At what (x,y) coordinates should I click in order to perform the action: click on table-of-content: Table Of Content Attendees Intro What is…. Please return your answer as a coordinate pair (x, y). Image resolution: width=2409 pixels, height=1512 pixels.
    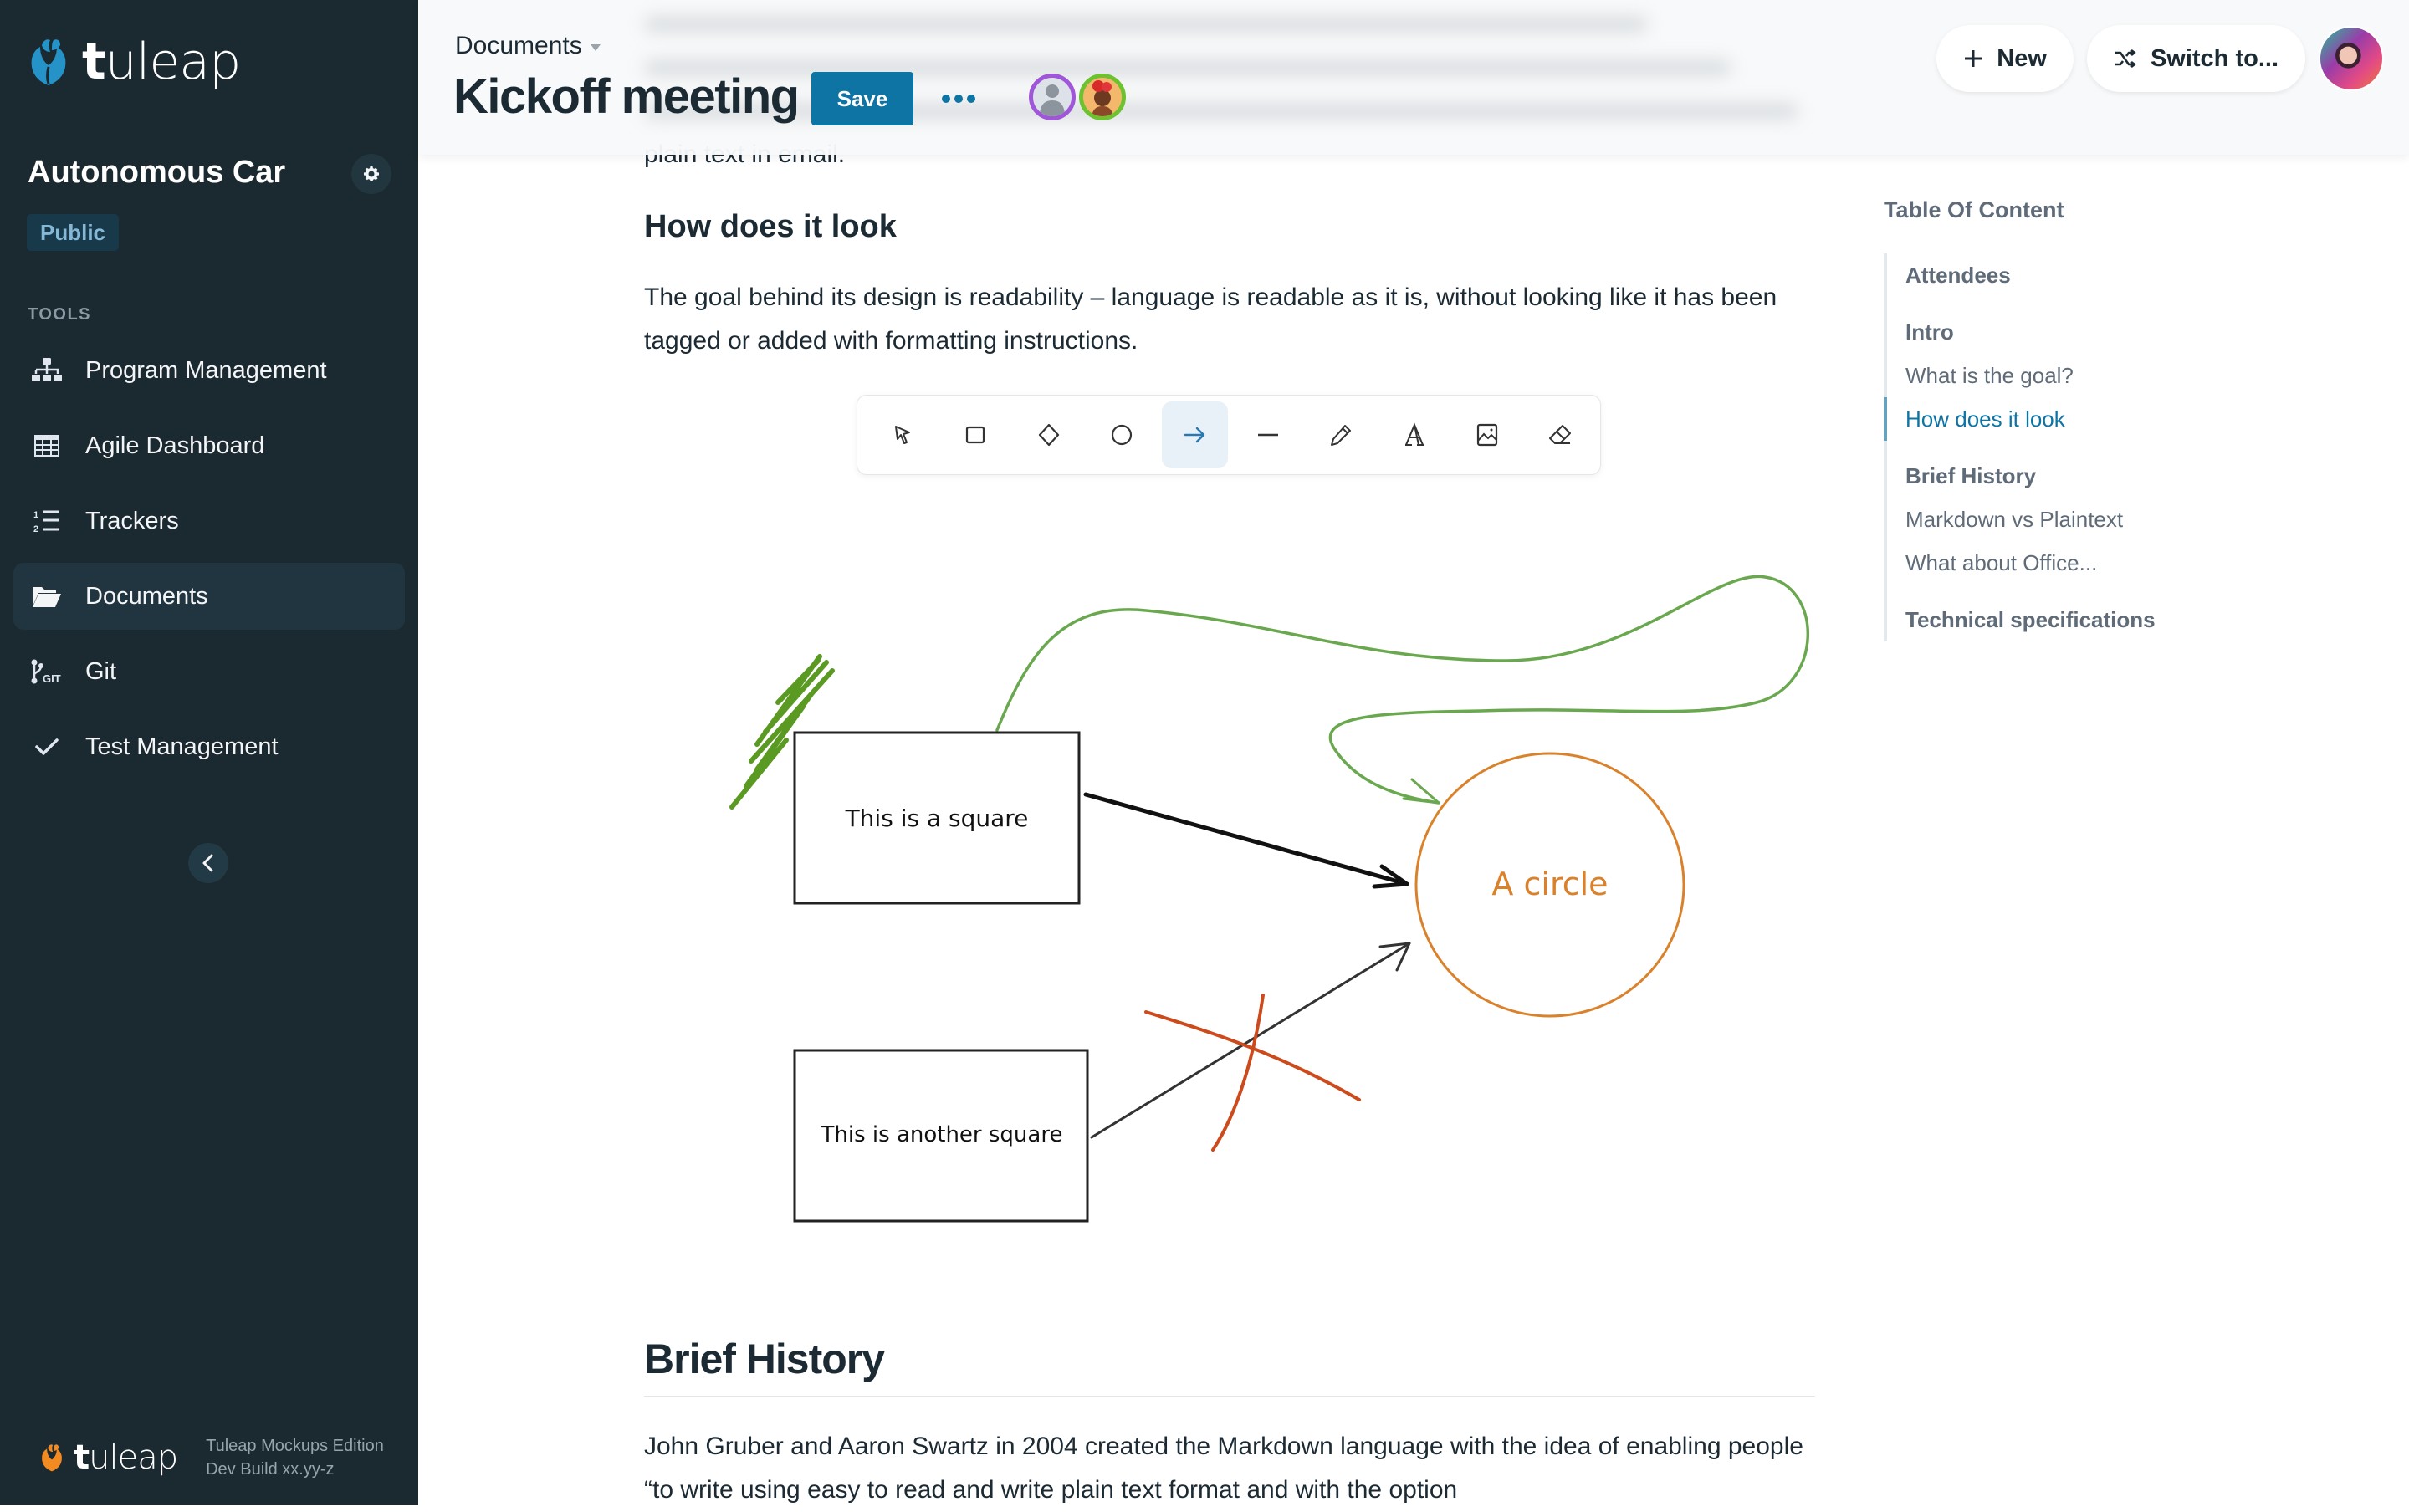
    Looking at the image, I should click on (2101, 419).